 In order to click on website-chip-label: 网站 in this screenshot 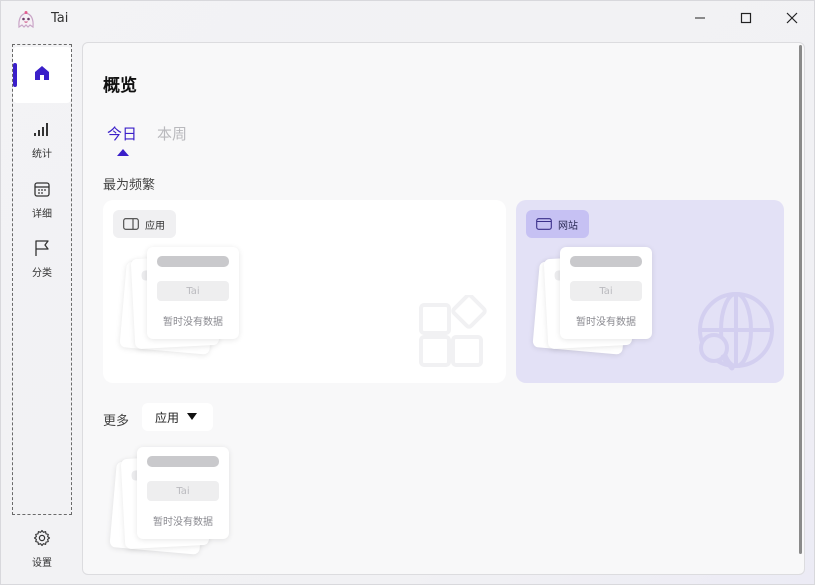, I will do `click(568, 226)`.